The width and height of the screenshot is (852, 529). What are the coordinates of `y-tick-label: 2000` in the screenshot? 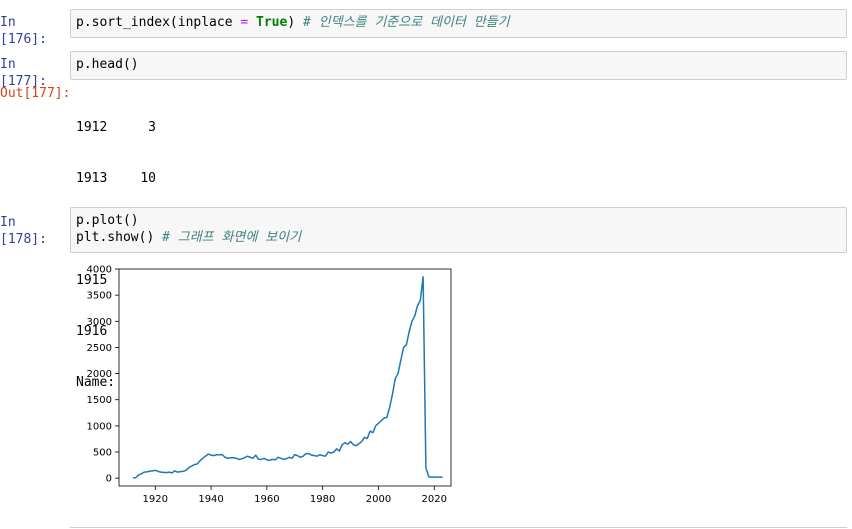 It's located at (99, 374).